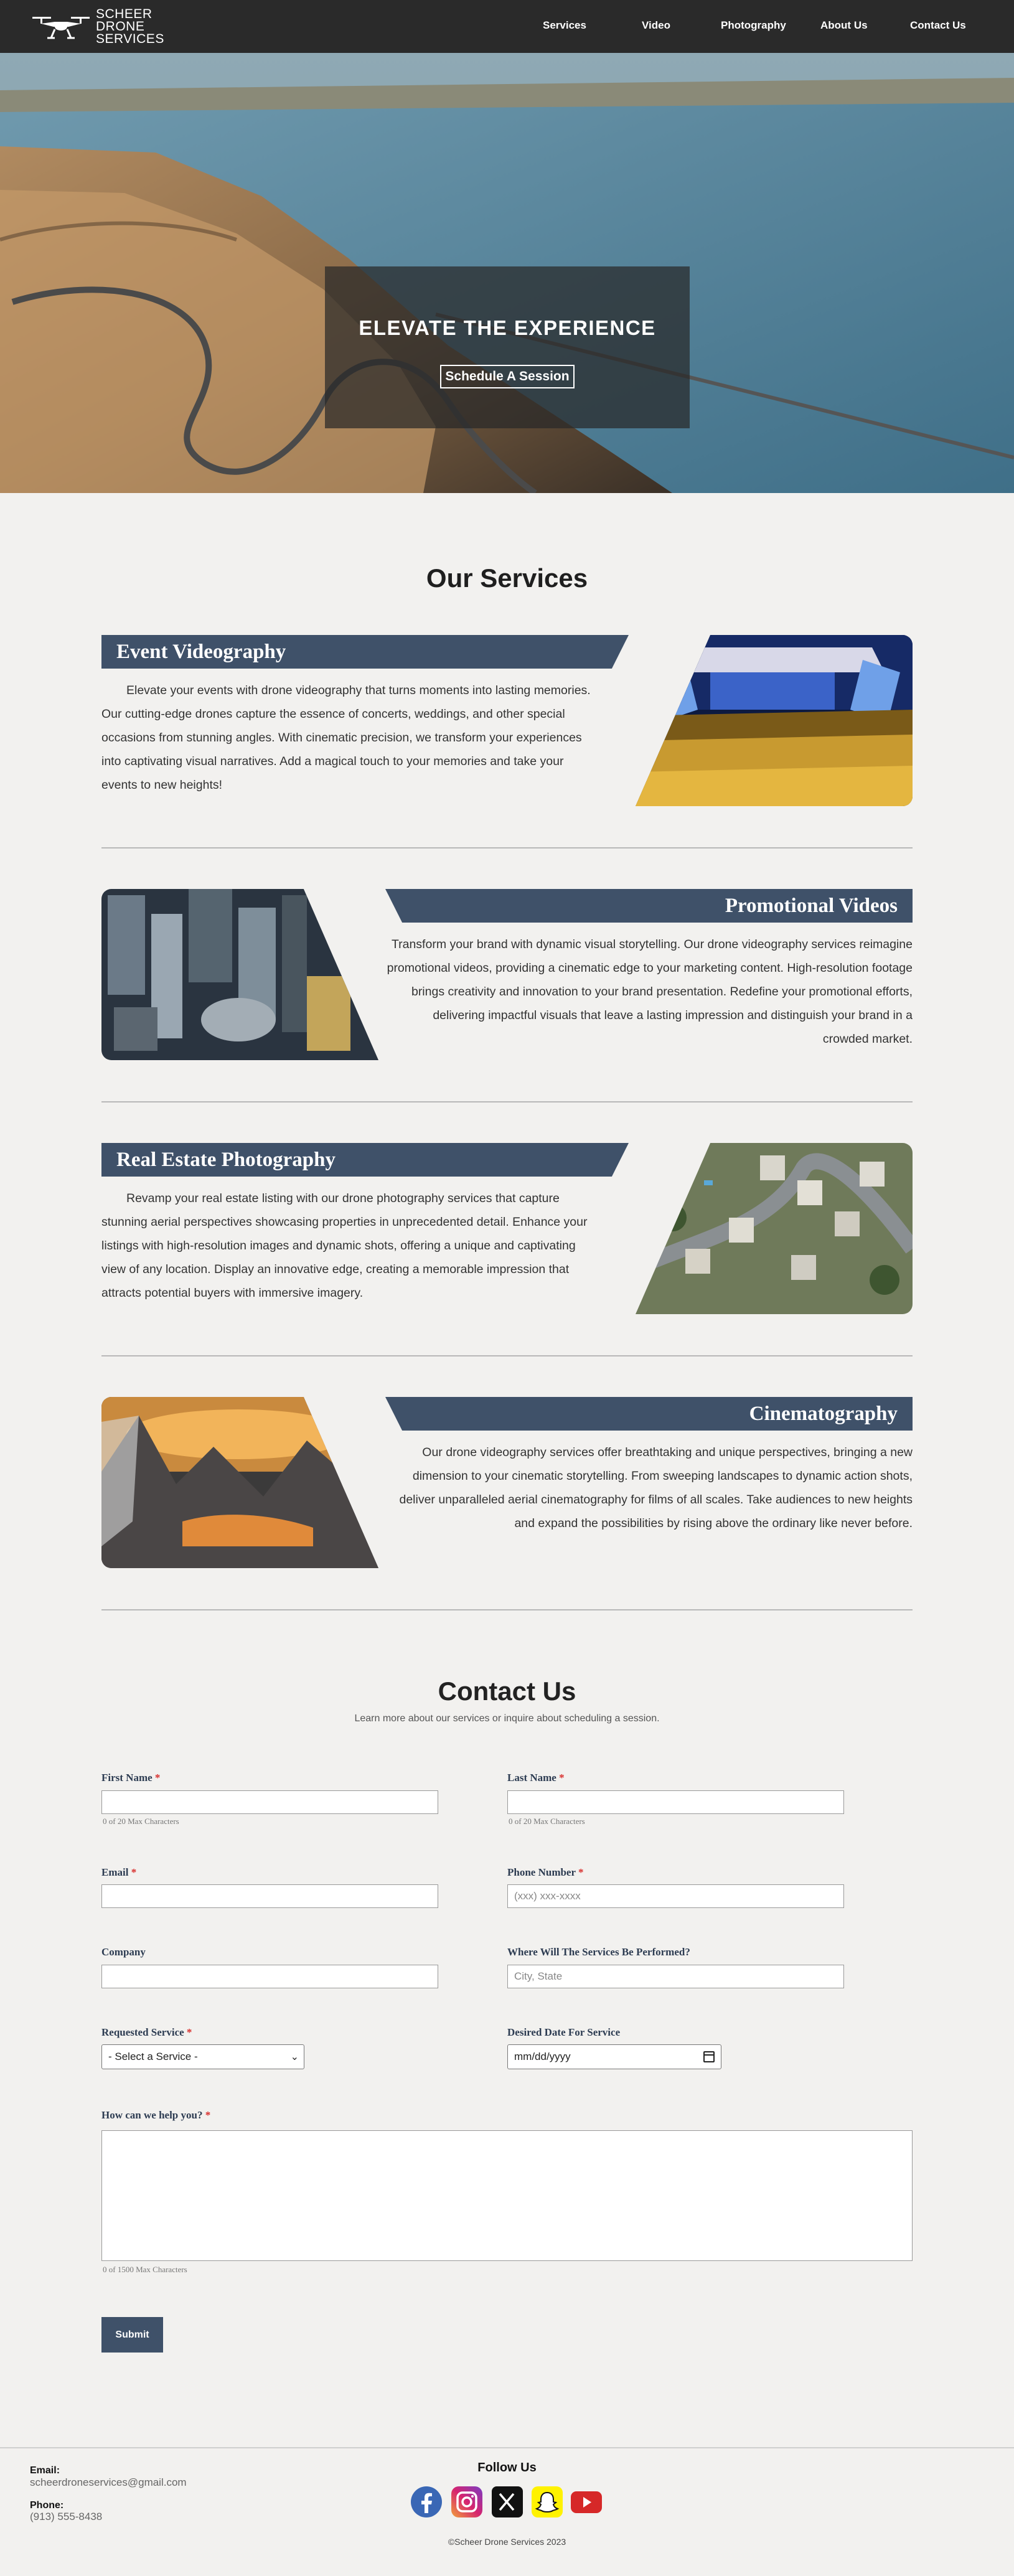 This screenshot has height=2576, width=1014. I want to click on chevron-down-icon: ⌄, so click(294, 2057).